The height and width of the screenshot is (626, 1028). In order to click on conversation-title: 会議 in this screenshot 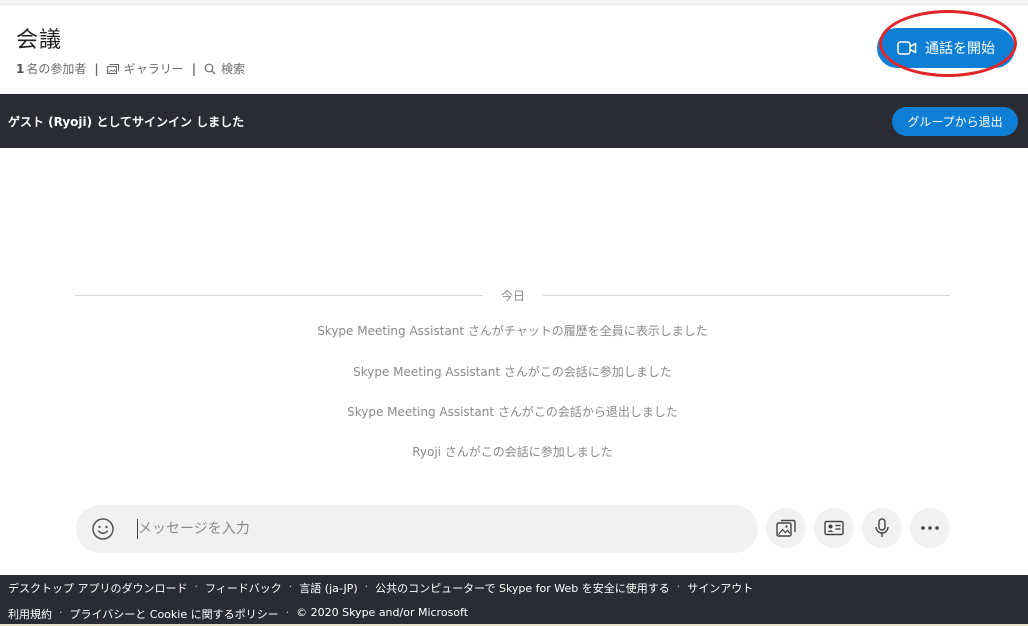, I will do `click(39, 40)`.